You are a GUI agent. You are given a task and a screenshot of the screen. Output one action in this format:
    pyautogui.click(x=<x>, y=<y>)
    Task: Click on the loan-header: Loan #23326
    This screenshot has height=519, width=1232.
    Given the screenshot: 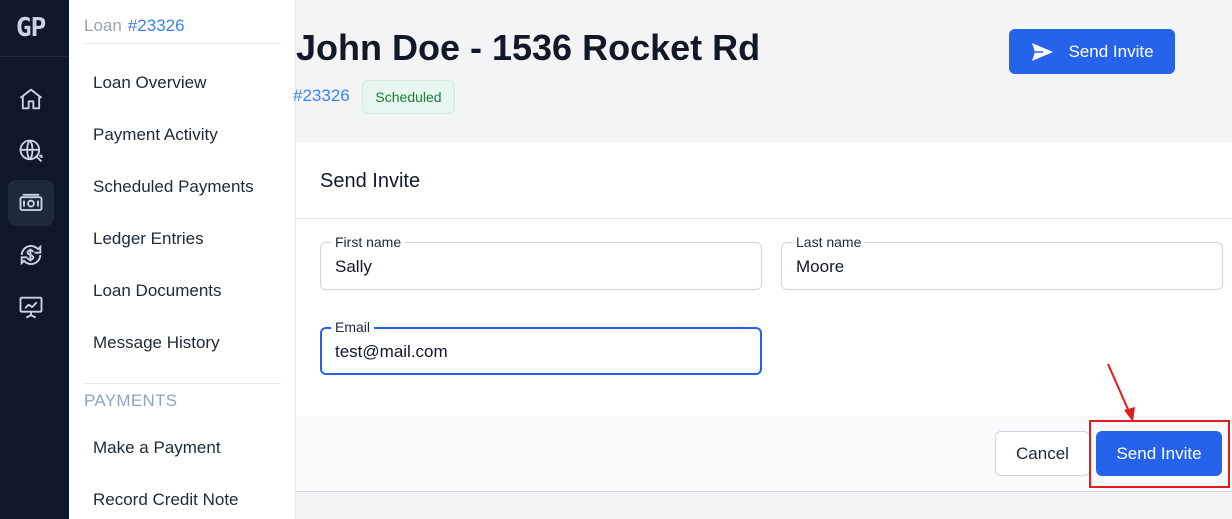 What is the action you would take?
    pyautogui.click(x=134, y=26)
    